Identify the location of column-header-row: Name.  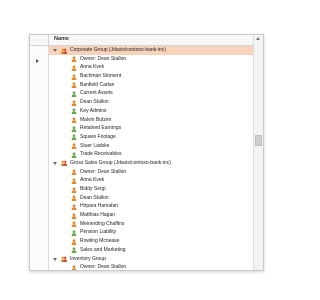
(142, 40).